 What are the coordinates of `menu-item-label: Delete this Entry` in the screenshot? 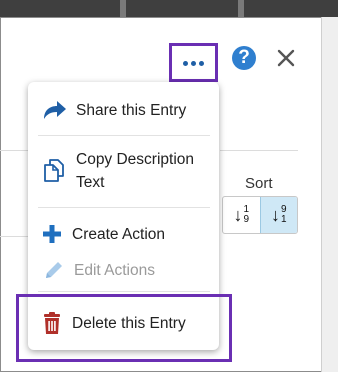 It's located at (129, 323).